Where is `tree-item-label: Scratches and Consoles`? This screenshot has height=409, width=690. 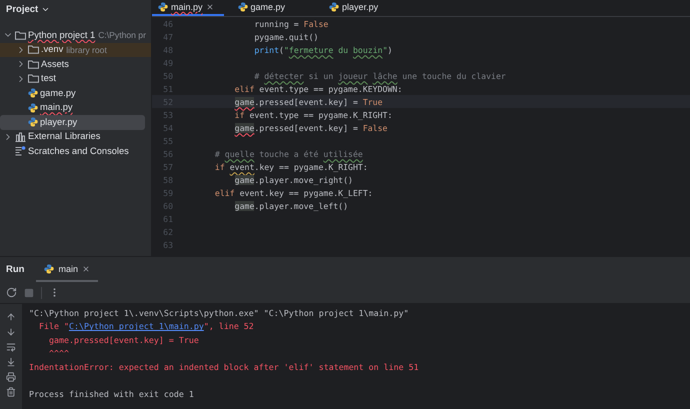
tree-item-label: Scratches and Consoles is located at coordinates (78, 152).